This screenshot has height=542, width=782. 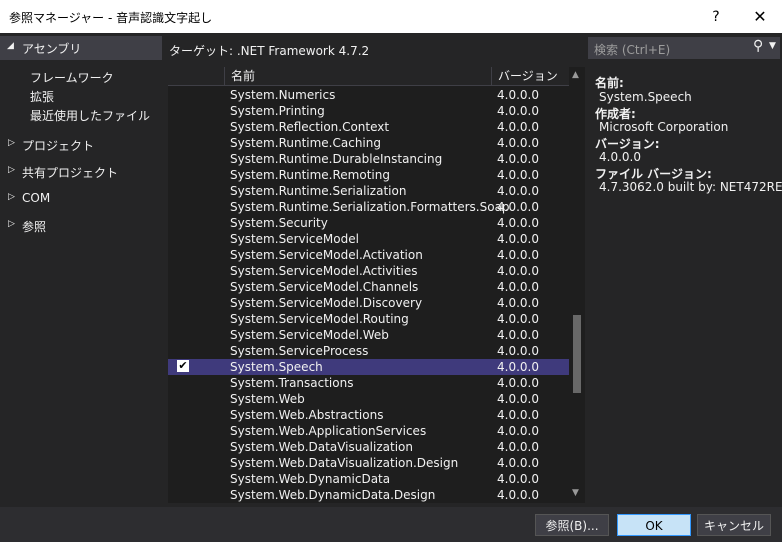 What do you see at coordinates (368, 127) in the screenshot?
I see `table-row: System.Reflection.Context 4.0.0.0` at bounding box center [368, 127].